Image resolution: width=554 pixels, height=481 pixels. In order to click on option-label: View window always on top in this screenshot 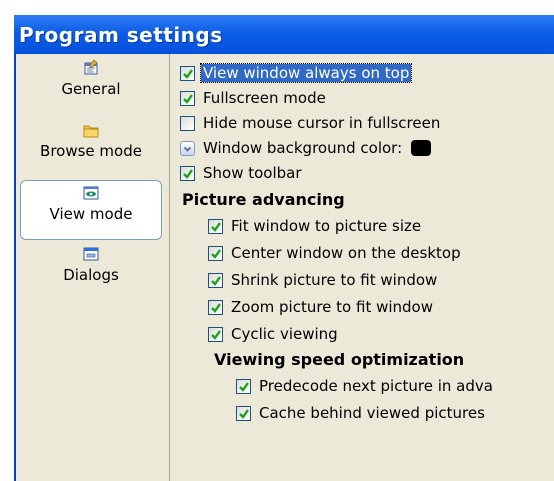, I will do `click(306, 73)`.